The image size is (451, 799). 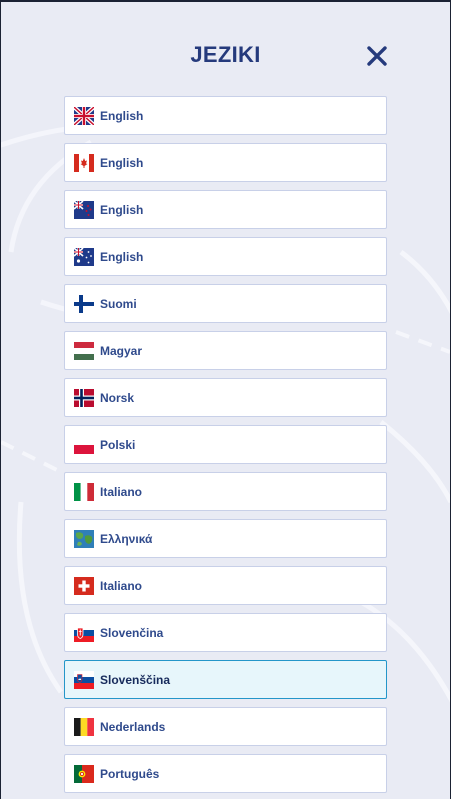 I want to click on close-icon, so click(x=377, y=56).